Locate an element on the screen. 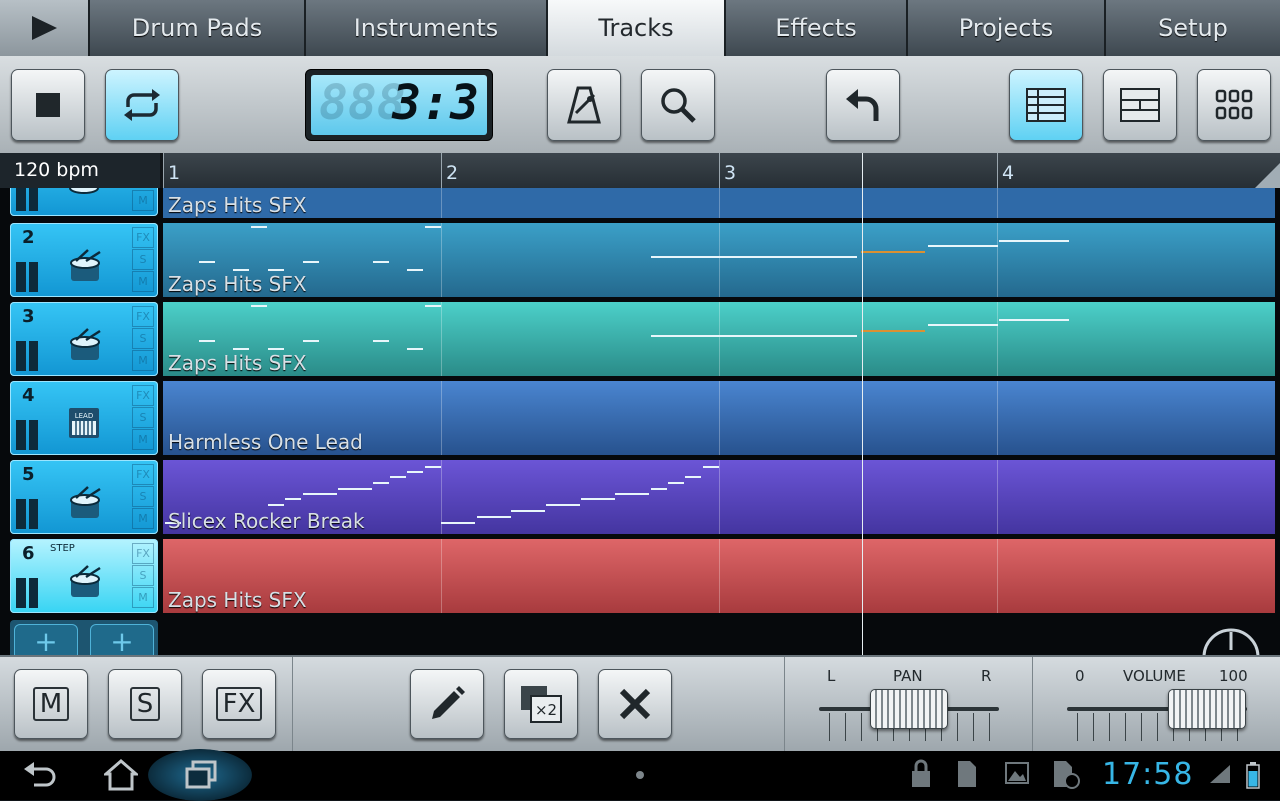 The image size is (1280, 801). fx-label: FX is located at coordinates (239, 704).